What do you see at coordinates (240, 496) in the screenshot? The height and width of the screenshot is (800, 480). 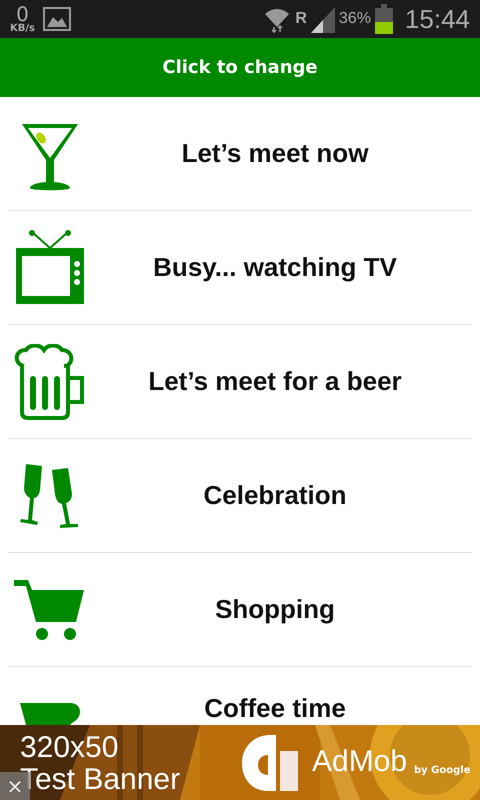 I see `status-option: Celebration` at bounding box center [240, 496].